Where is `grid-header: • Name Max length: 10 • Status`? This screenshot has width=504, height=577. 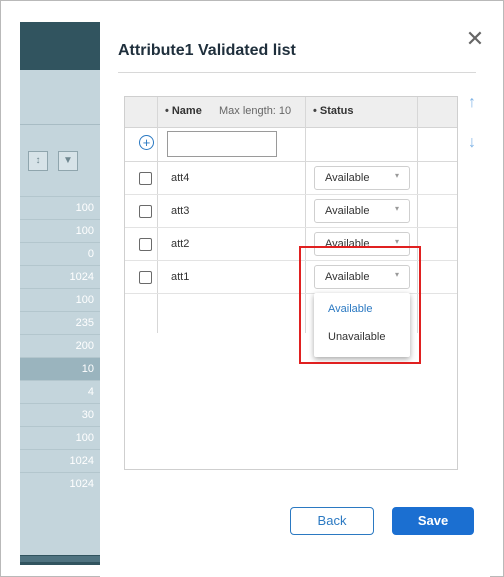
grid-header: • Name Max length: 10 • Status is located at coordinates (291, 112).